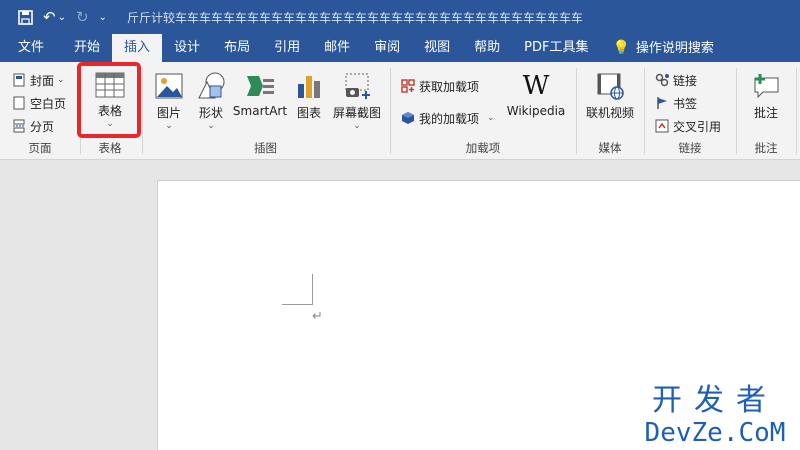  I want to click on save-icon, so click(25, 17).